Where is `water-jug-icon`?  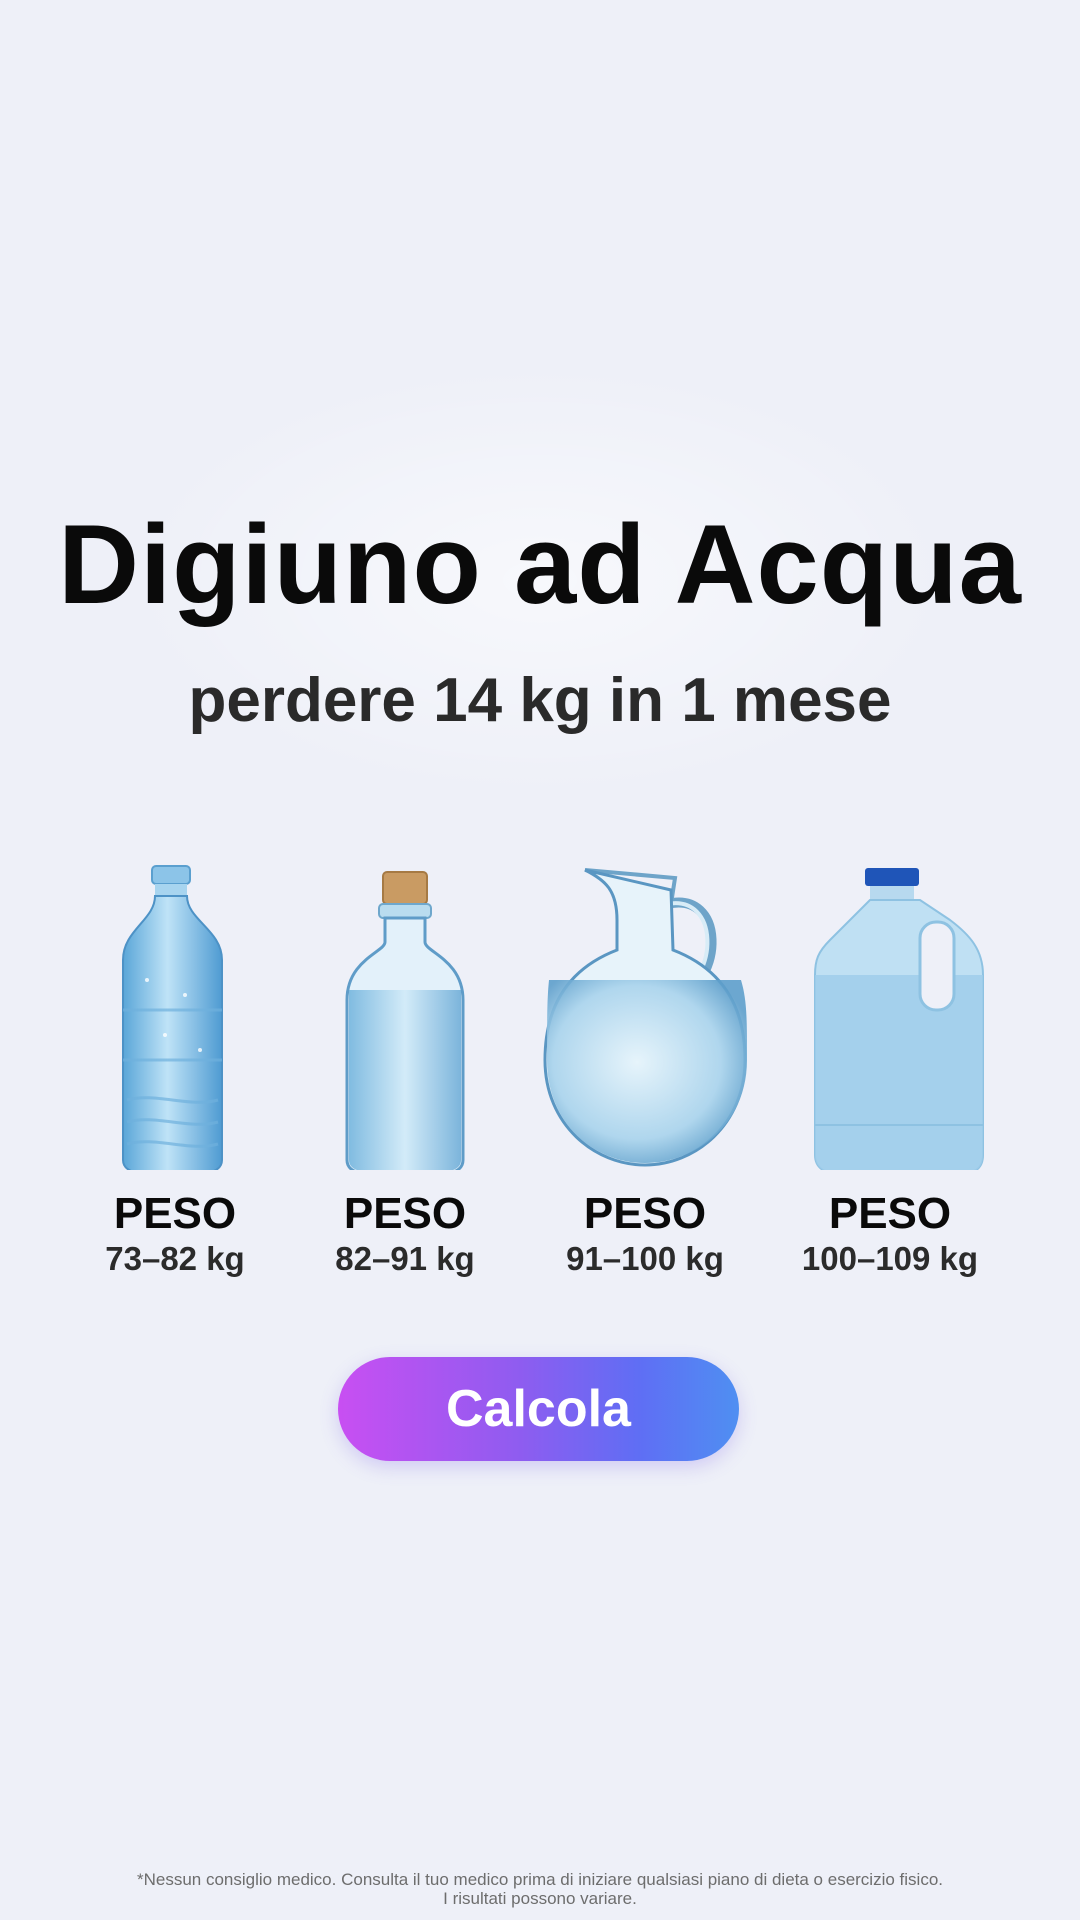 water-jug-icon is located at coordinates (899, 1019).